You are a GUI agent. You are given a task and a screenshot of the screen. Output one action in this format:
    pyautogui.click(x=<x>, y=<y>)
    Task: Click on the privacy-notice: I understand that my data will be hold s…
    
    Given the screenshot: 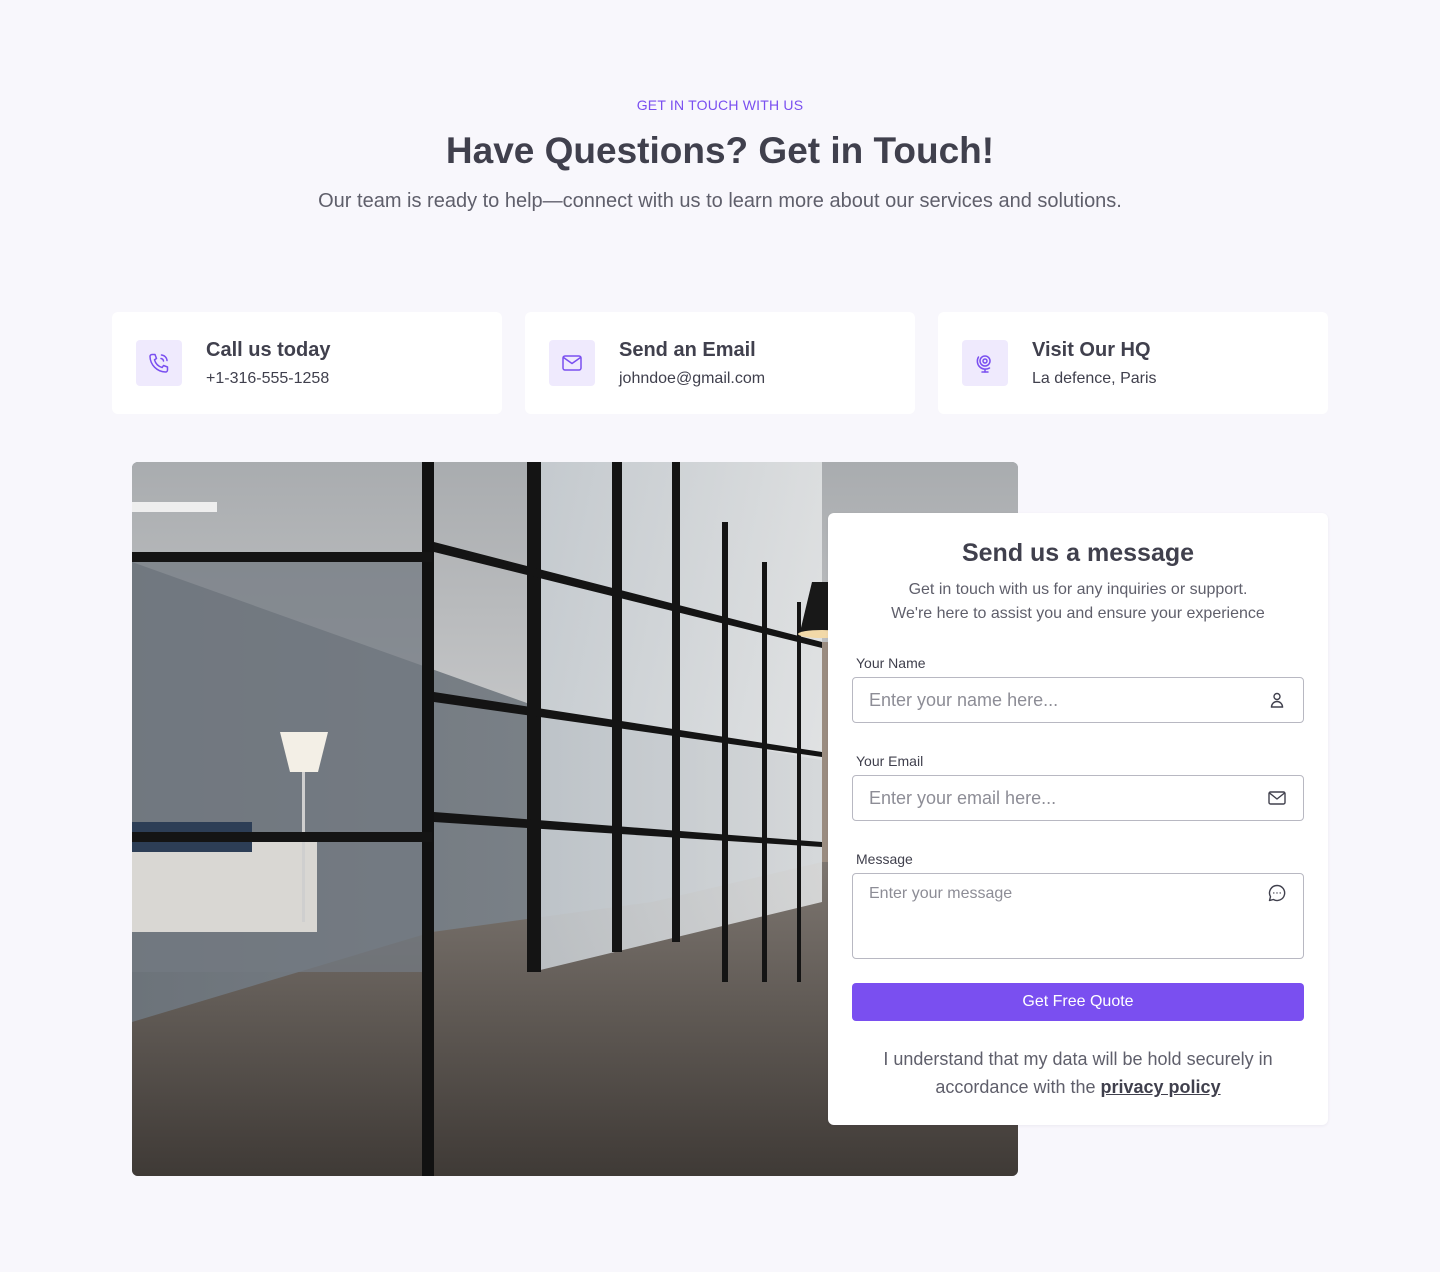 What is the action you would take?
    pyautogui.click(x=1078, y=1073)
    